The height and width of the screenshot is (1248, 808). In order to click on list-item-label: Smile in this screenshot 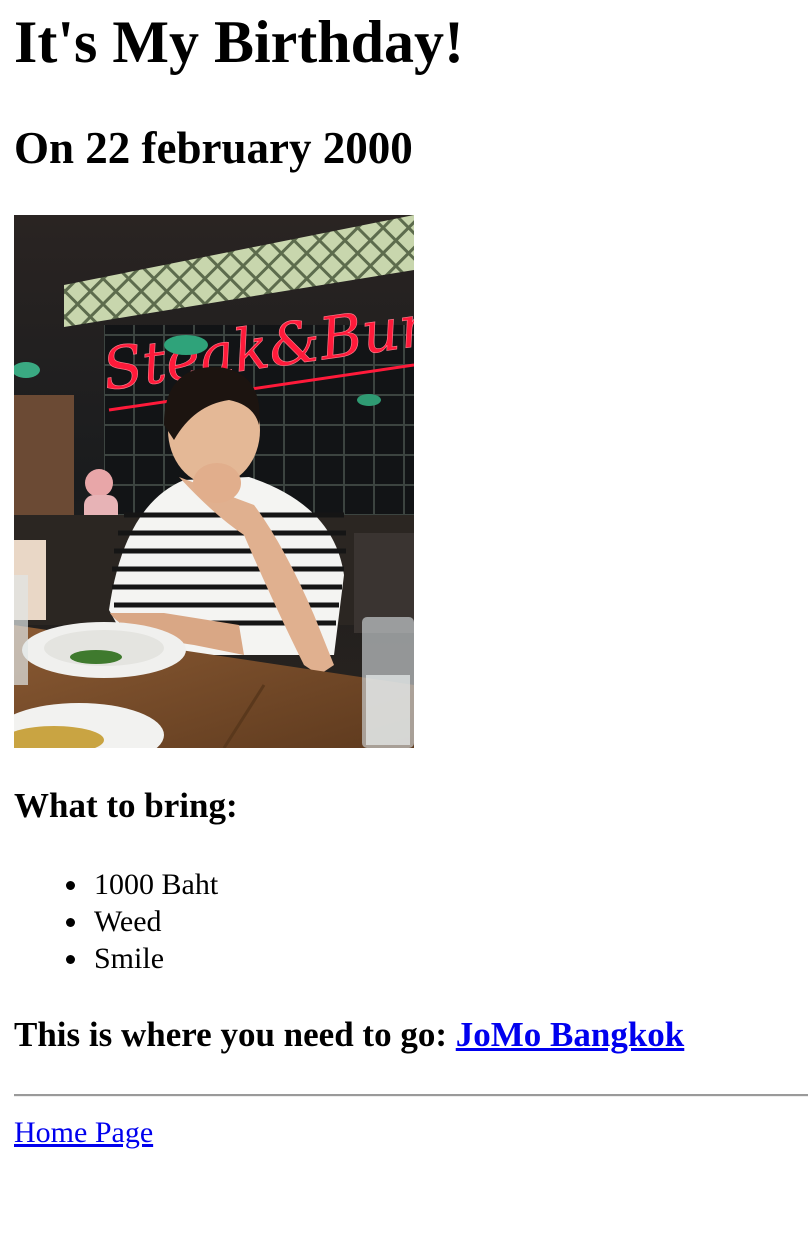, I will do `click(129, 958)`.